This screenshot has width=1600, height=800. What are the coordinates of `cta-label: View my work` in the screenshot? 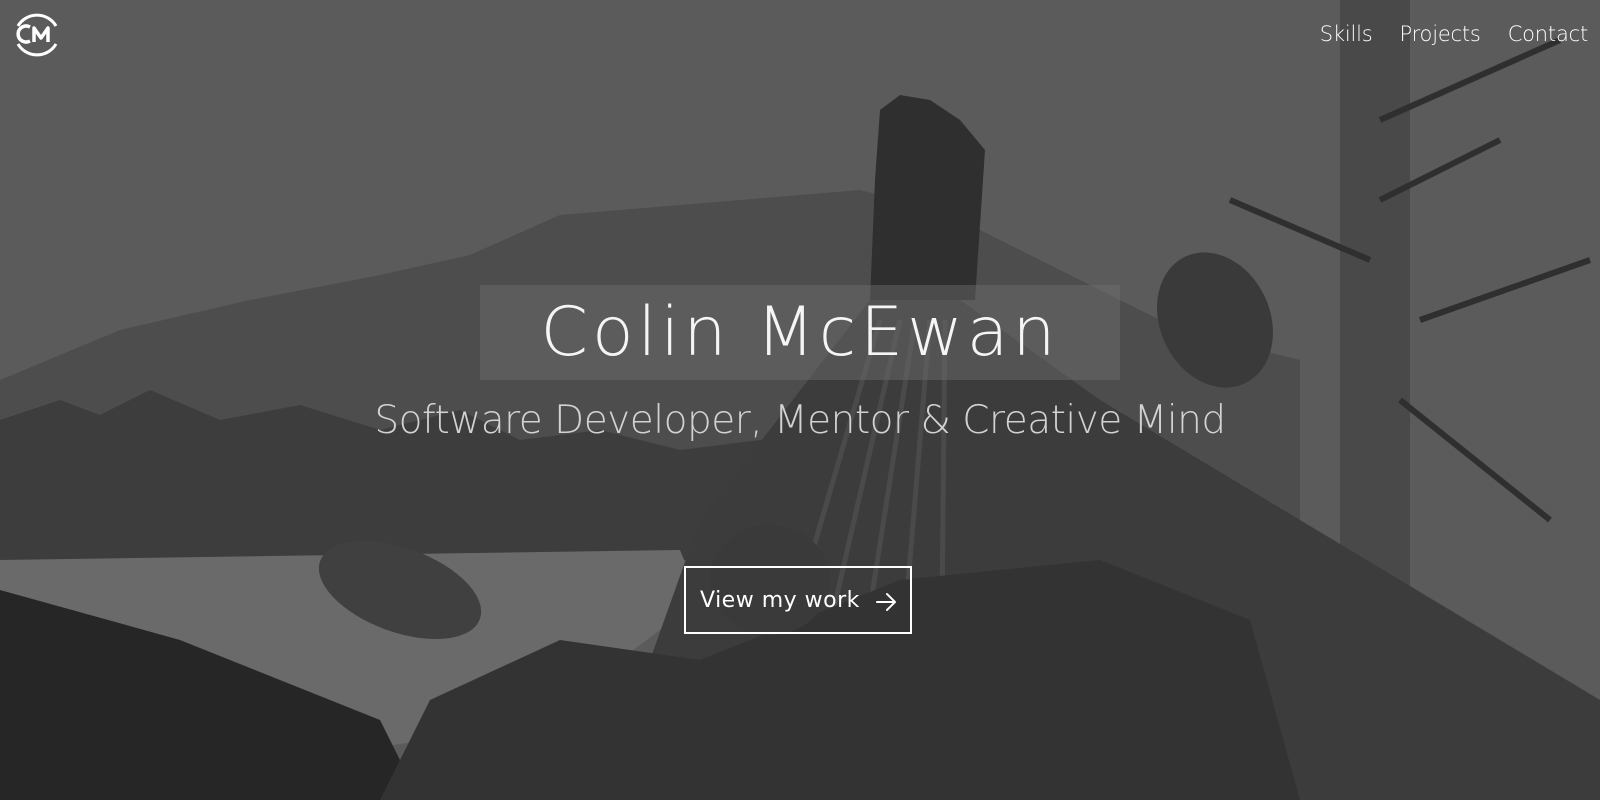 It's located at (780, 600).